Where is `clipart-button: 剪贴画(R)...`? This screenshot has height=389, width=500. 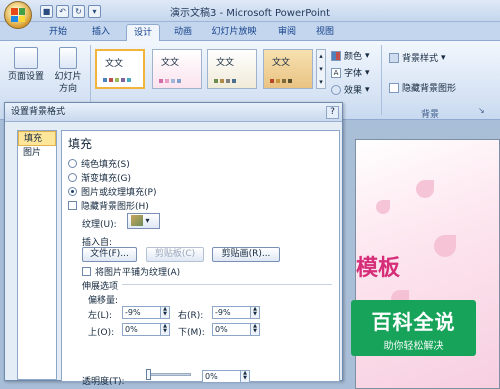
clipart-button: 剪贴画(R)... is located at coordinates (246, 254).